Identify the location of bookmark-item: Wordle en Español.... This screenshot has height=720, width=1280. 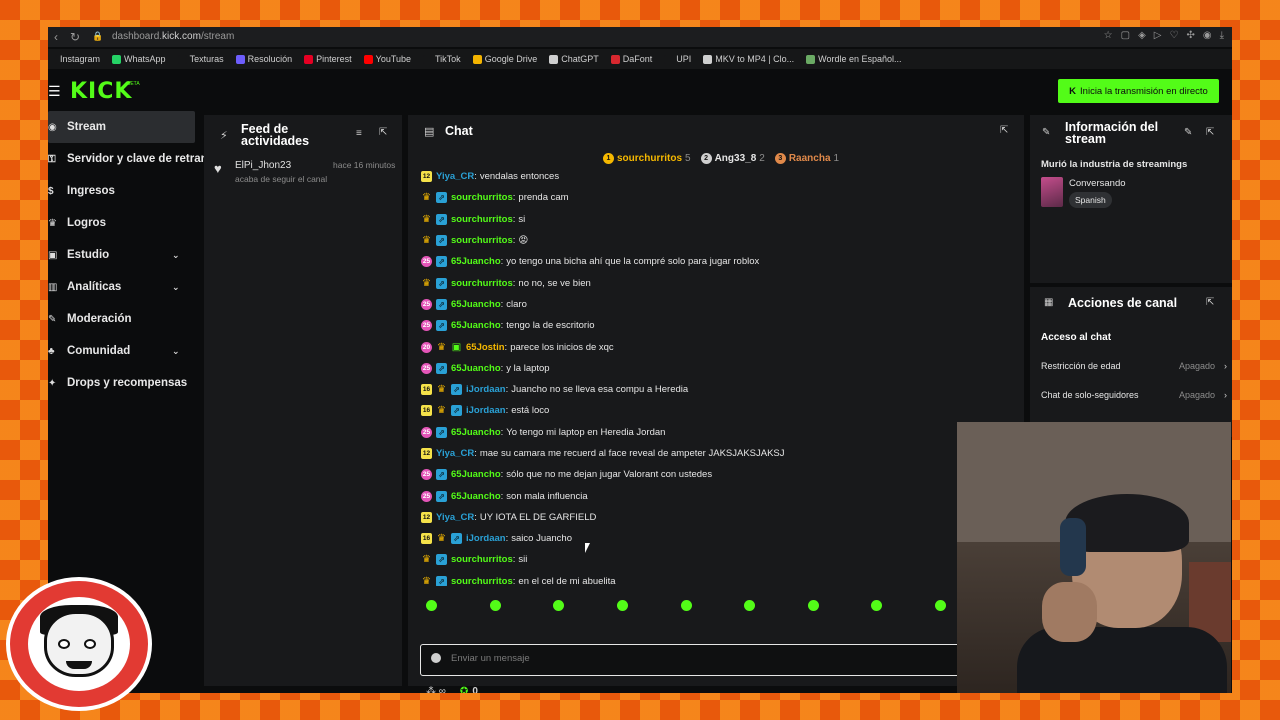
(854, 59).